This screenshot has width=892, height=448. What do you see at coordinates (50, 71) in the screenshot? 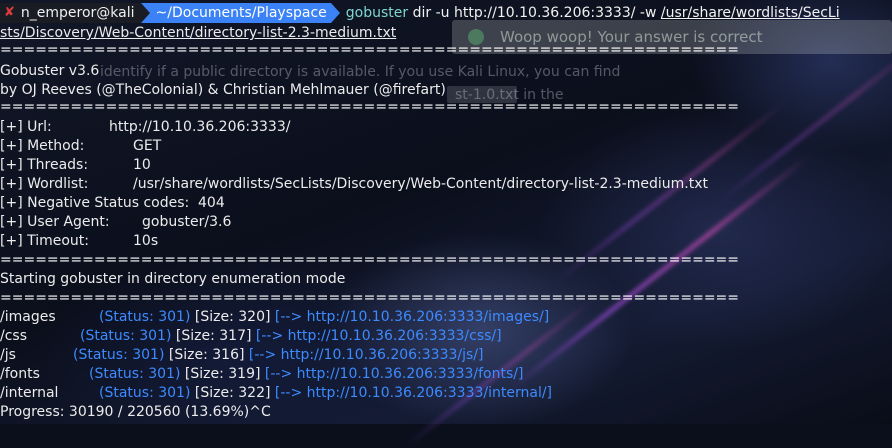
I see `banner-version: Gobuster v3.6` at bounding box center [50, 71].